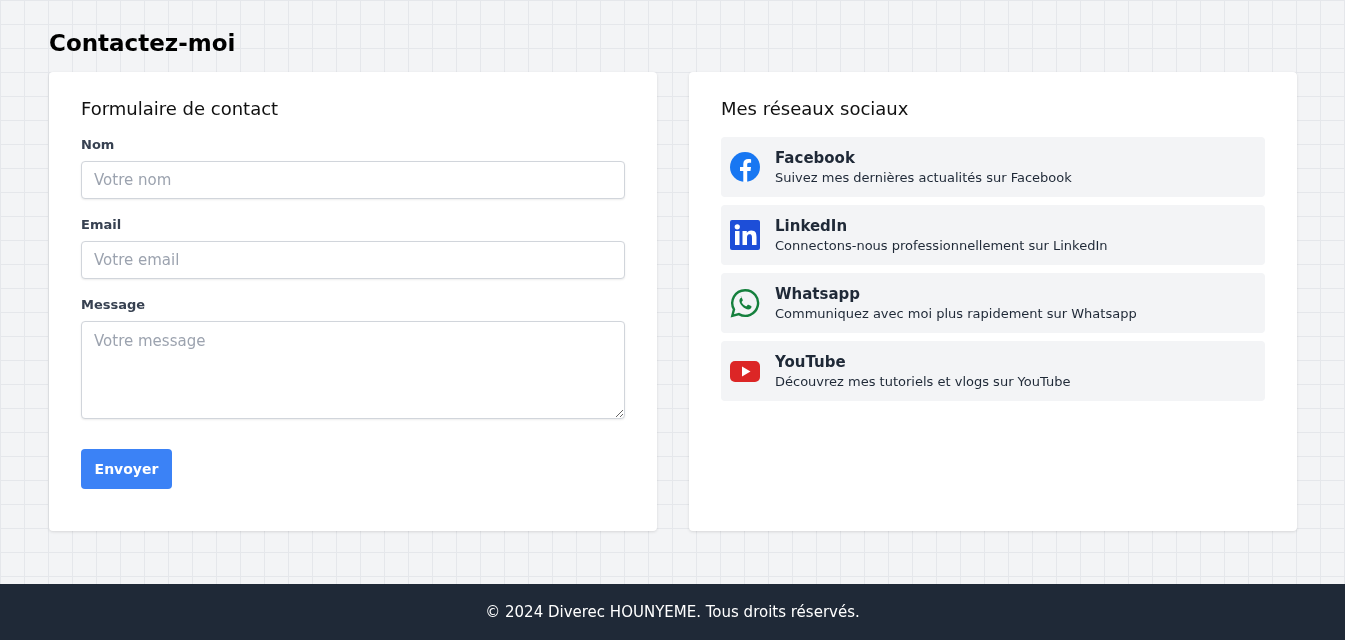 This screenshot has width=1345, height=640. I want to click on whatsapp-icon, so click(745, 303).